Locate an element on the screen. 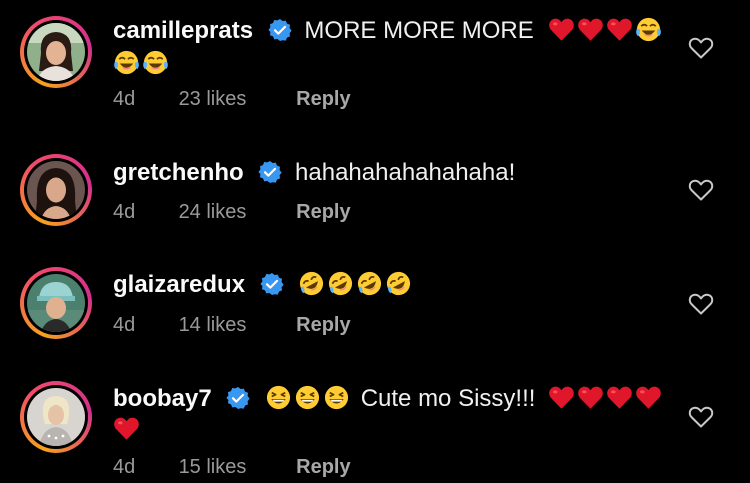 The width and height of the screenshot is (750, 483). comment-body: gretchenho hahahahahahahaha! is located at coordinates (386, 173).